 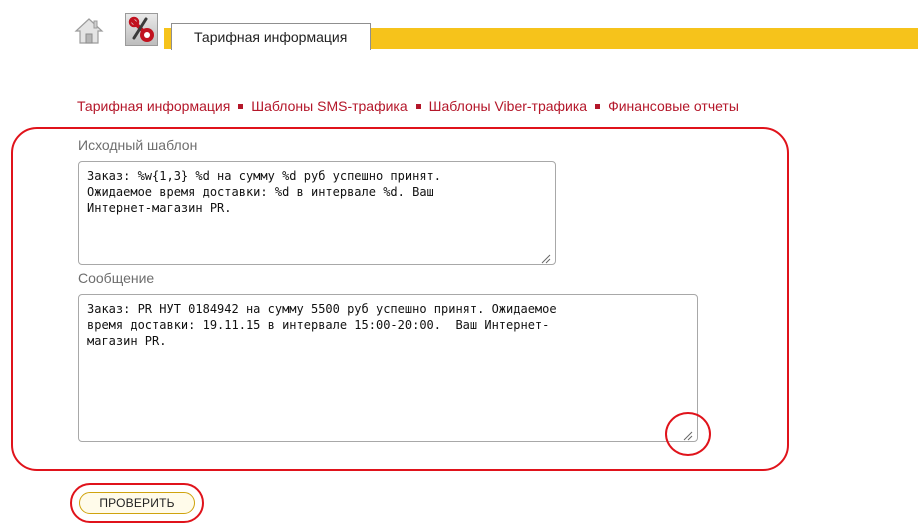 What do you see at coordinates (508, 106) in the screenshot?
I see `nav-link-viber-templates: Шаблоны Viber-трафика` at bounding box center [508, 106].